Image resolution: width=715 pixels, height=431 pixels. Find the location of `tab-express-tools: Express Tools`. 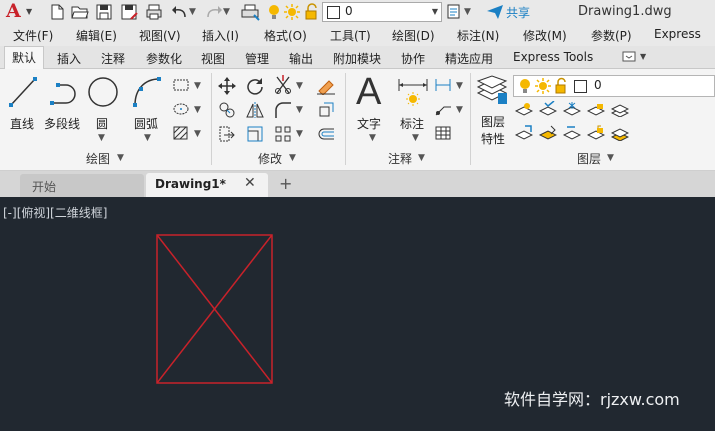

tab-express-tools: Express Tools is located at coordinates (553, 57).